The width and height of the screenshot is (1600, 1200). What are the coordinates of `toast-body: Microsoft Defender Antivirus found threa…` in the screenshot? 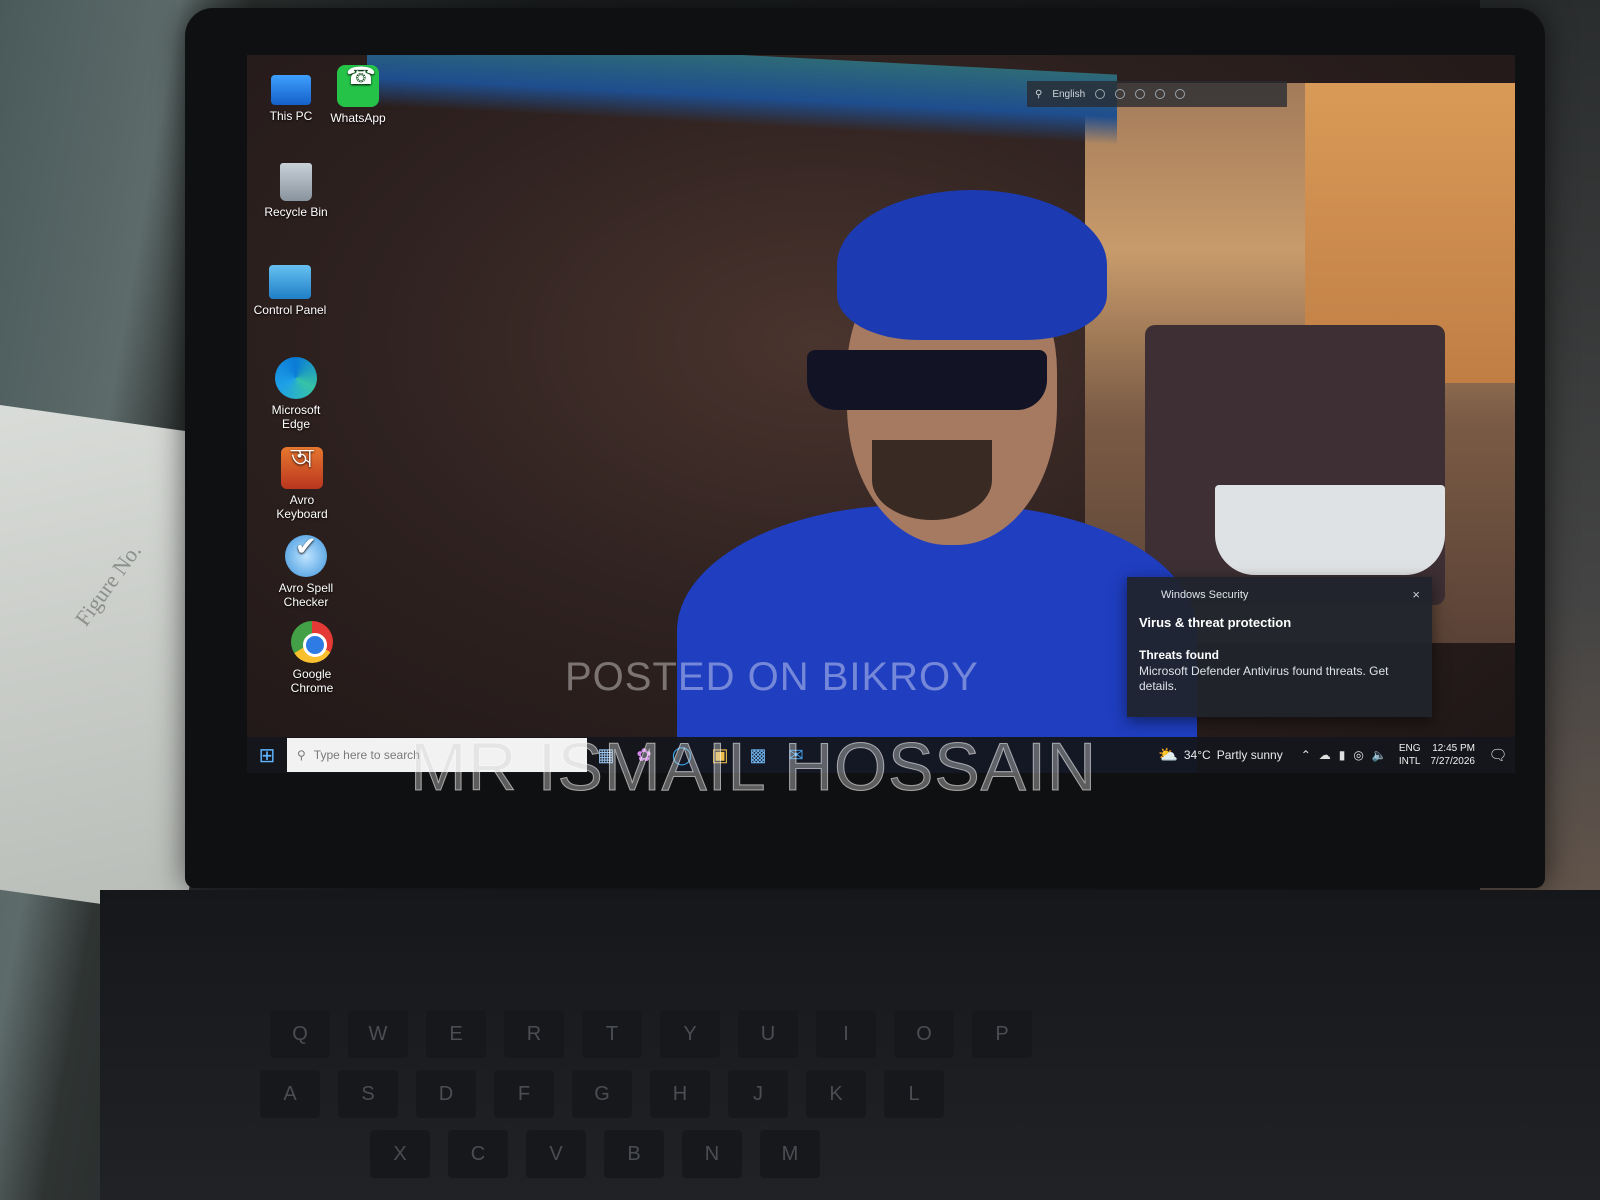 It's located at (1279, 679).